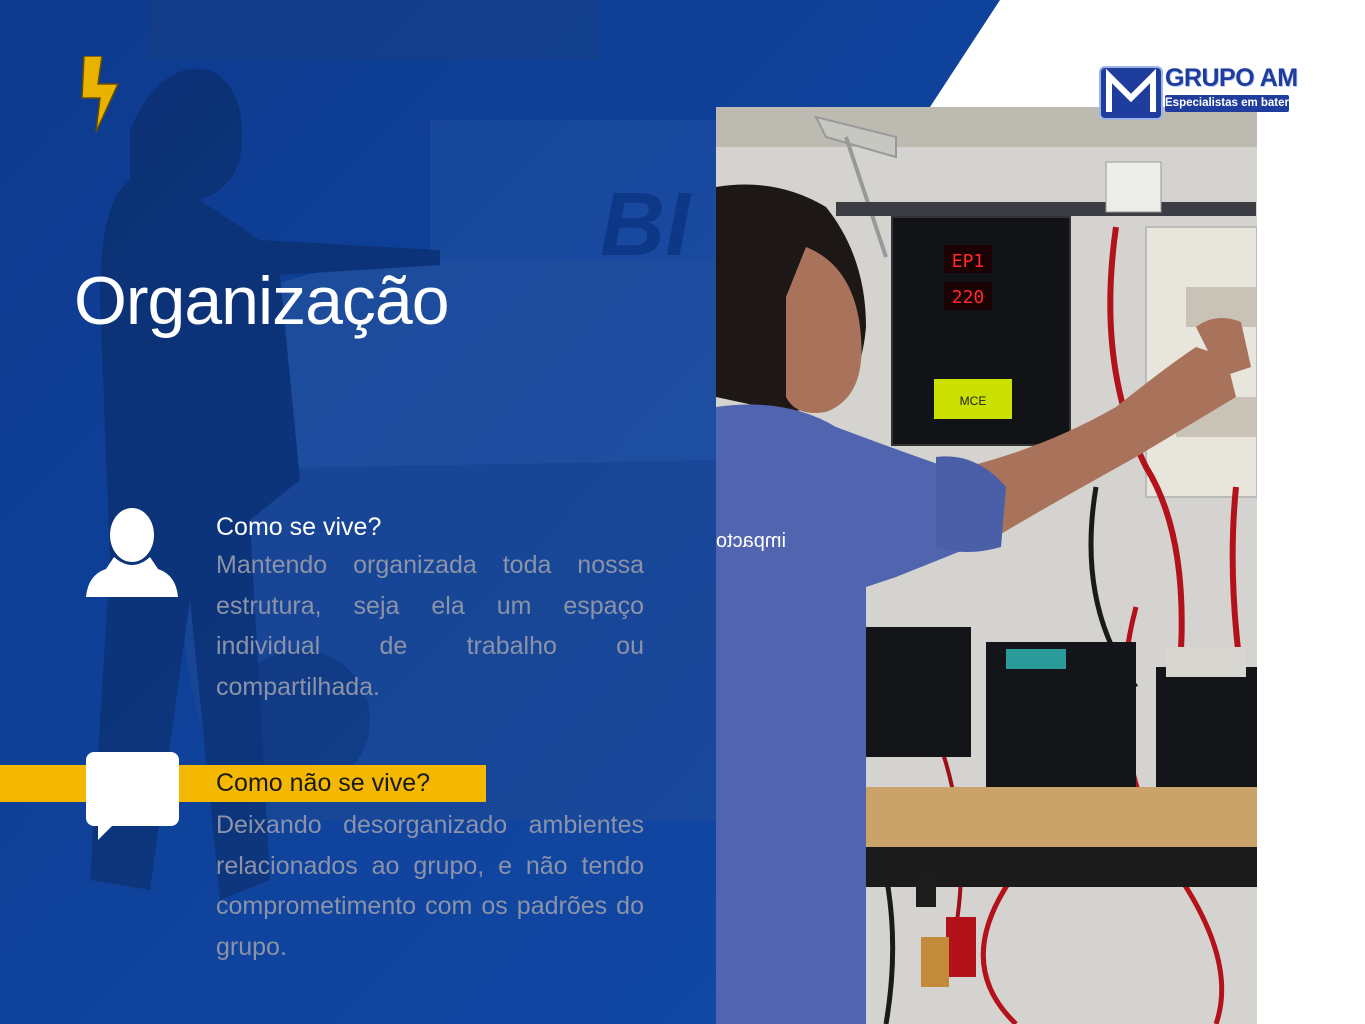 The height and width of the screenshot is (1024, 1365). What do you see at coordinates (299, 527) in the screenshot?
I see `item-heading-live: Como se vive?` at bounding box center [299, 527].